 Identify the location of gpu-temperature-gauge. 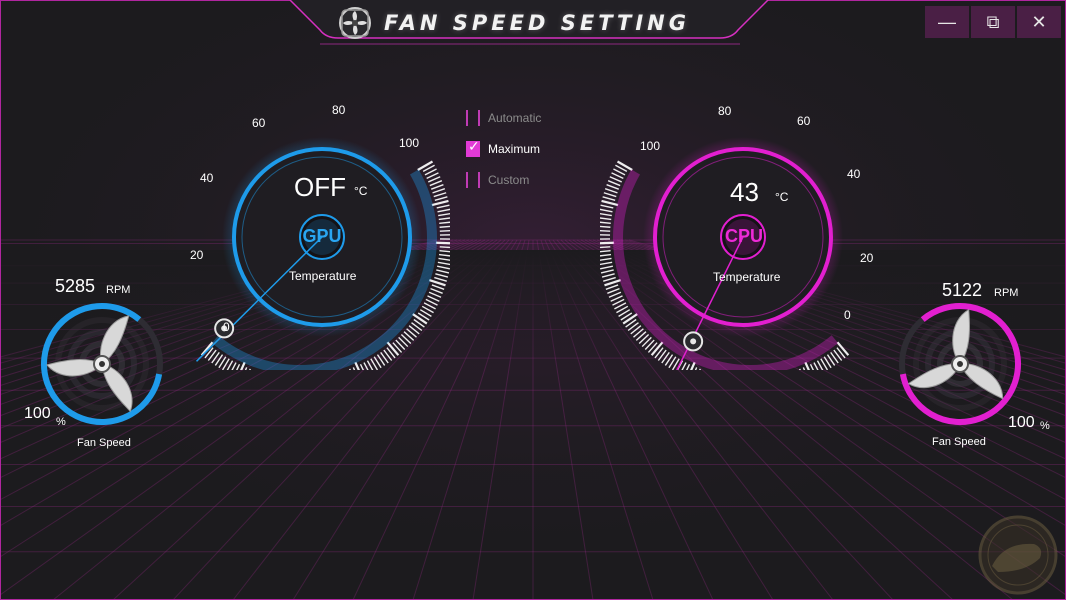
(322, 253).